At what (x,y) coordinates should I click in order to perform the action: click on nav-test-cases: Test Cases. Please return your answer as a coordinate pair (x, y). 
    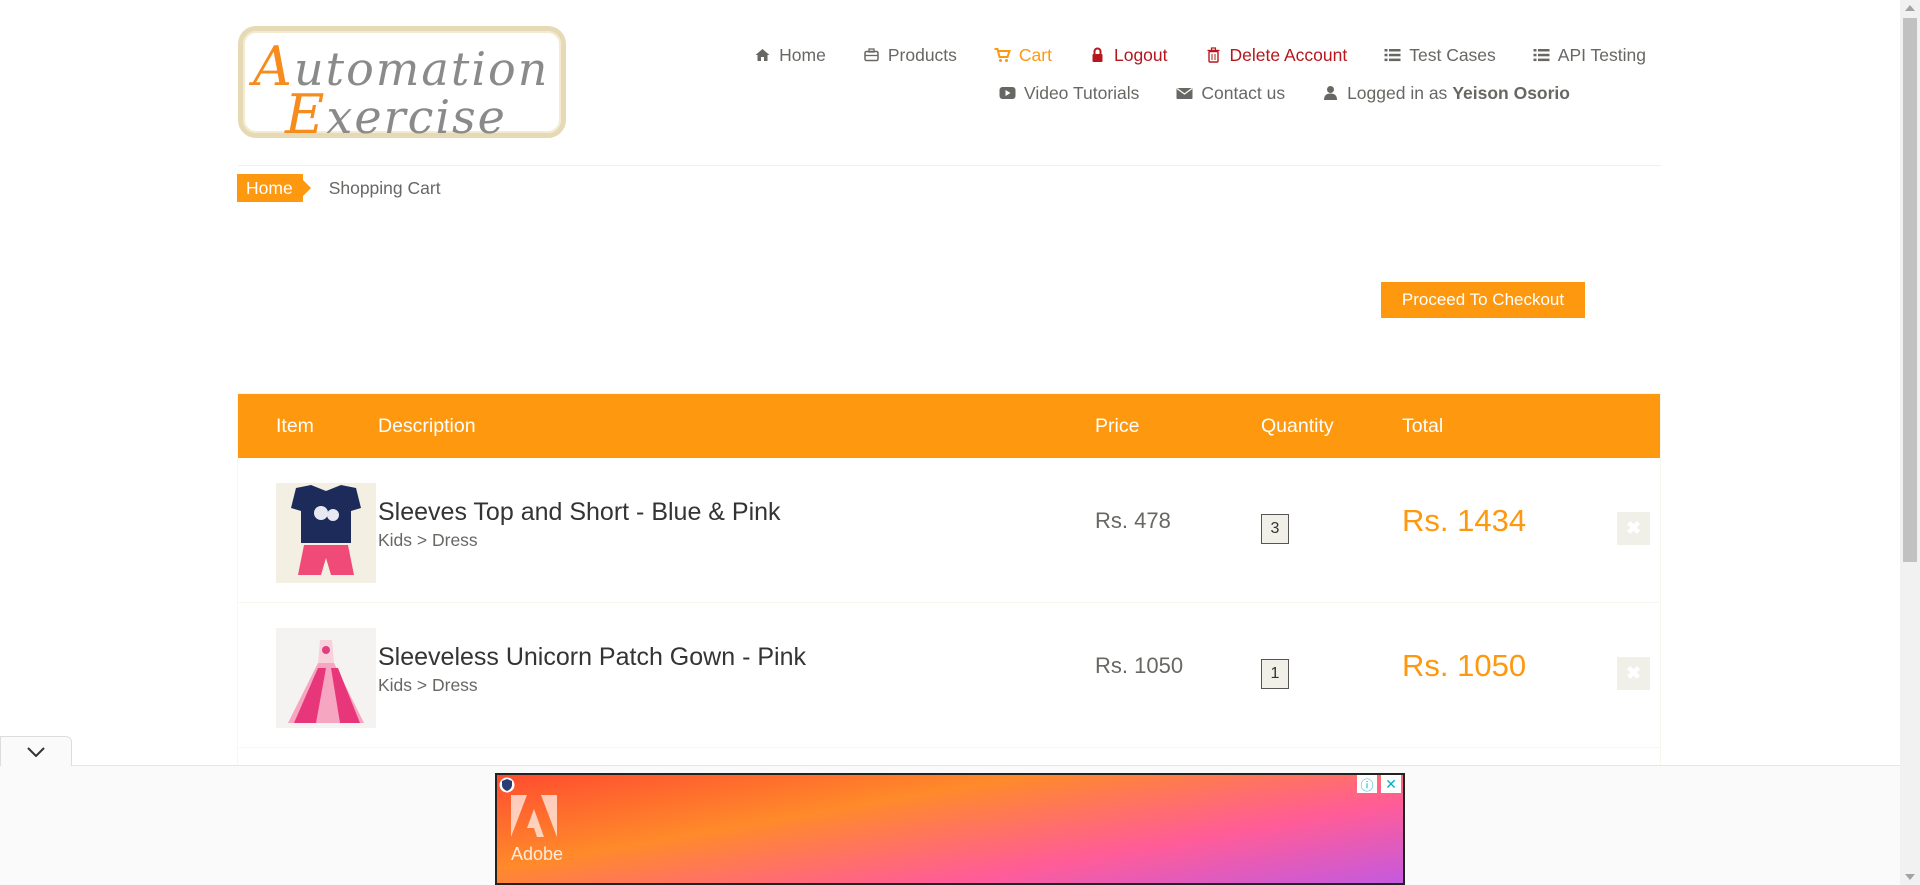
    Looking at the image, I should click on (1440, 55).